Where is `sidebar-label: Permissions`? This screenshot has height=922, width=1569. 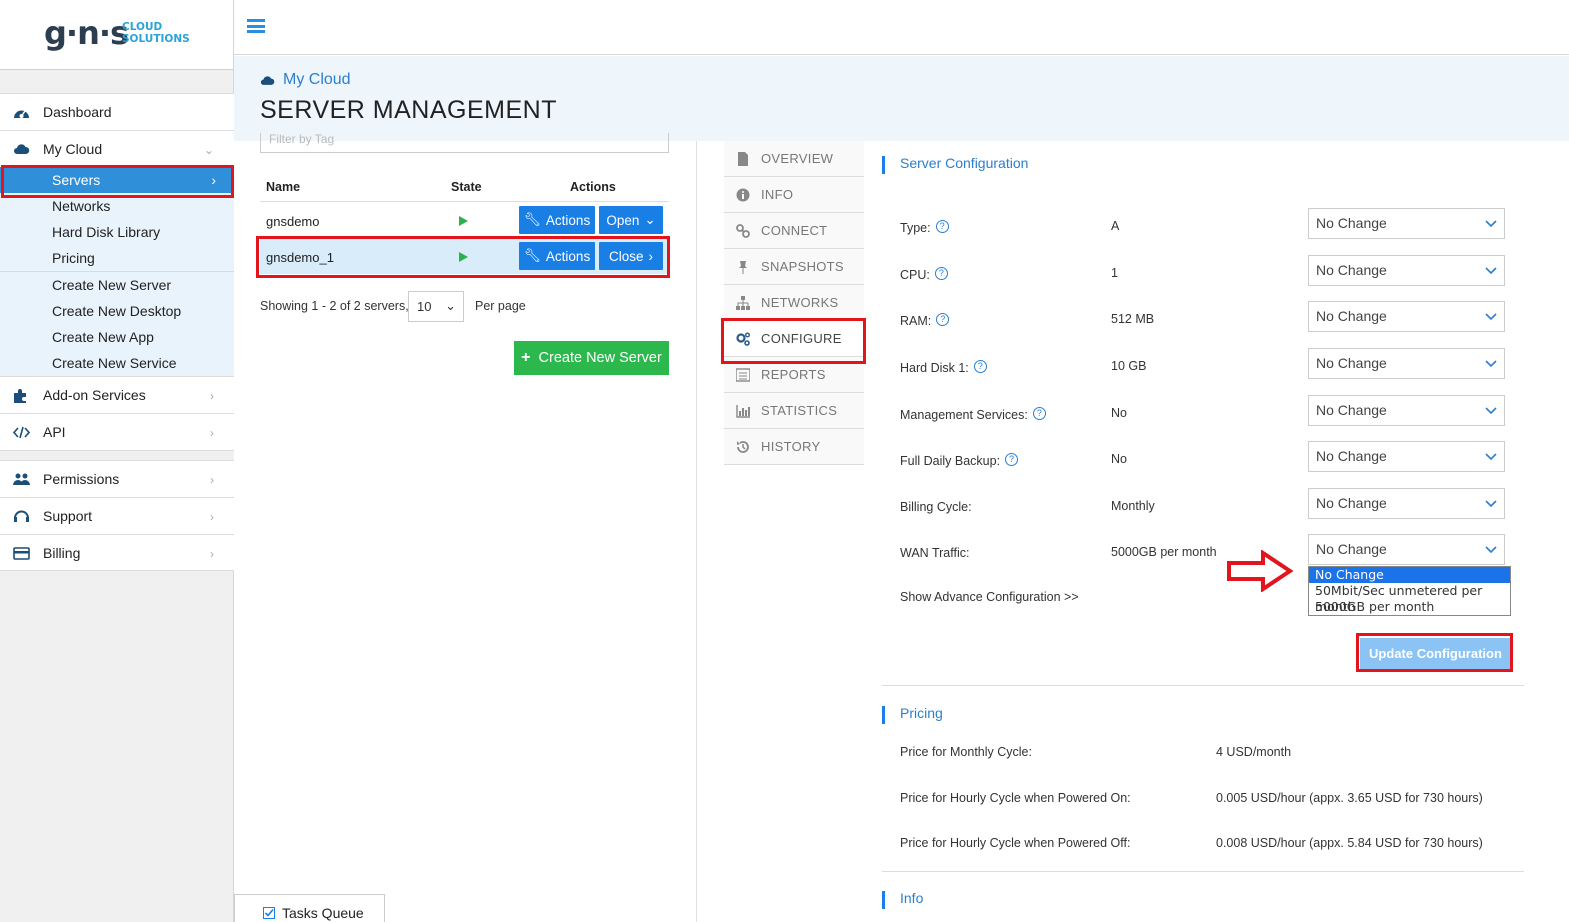 sidebar-label: Permissions is located at coordinates (81, 479).